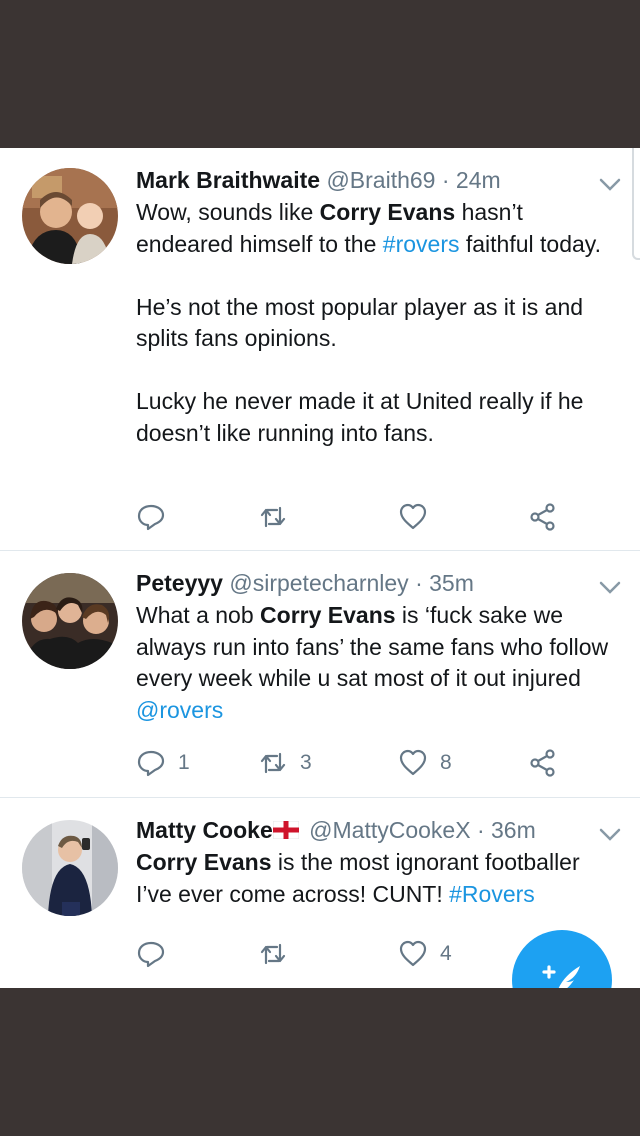 The width and height of the screenshot is (640, 1136). I want to click on tweet-header: Peteyyy @sirpetecharnley · 35m, so click(305, 583).